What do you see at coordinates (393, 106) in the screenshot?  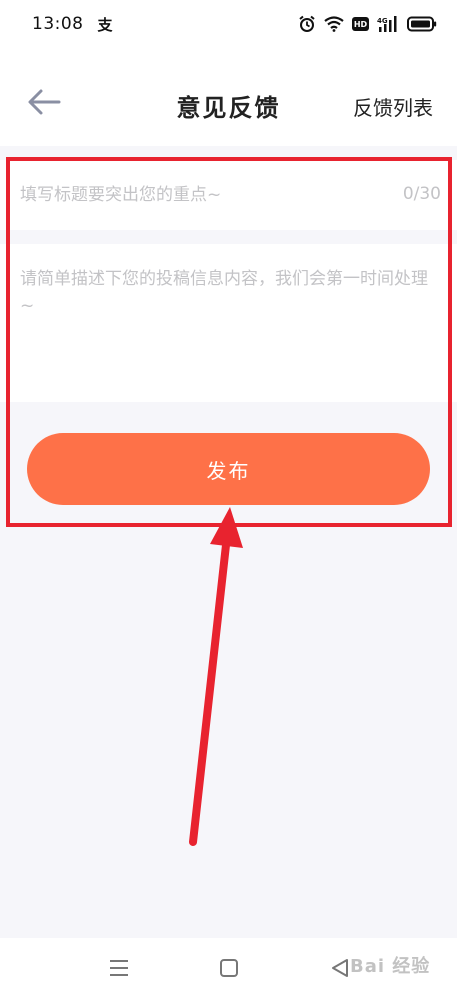 I see `feedback-list-button: 反馈列表` at bounding box center [393, 106].